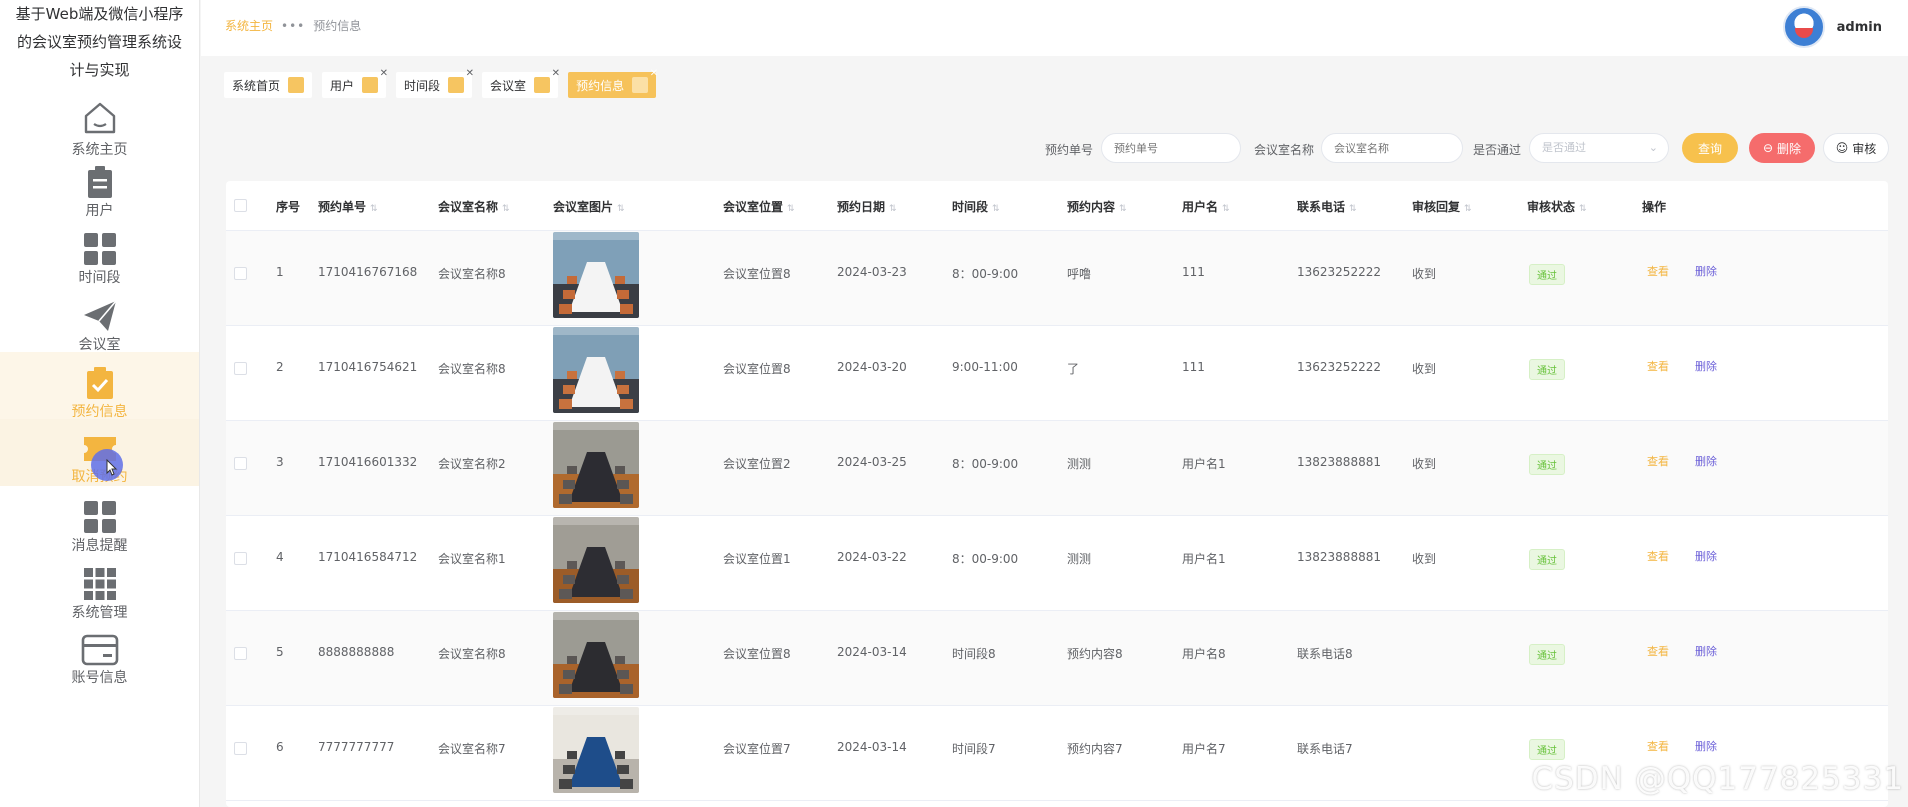 This screenshot has width=1908, height=807. Describe the element at coordinates (1392, 148) in the screenshot. I see `room-name-input` at that location.